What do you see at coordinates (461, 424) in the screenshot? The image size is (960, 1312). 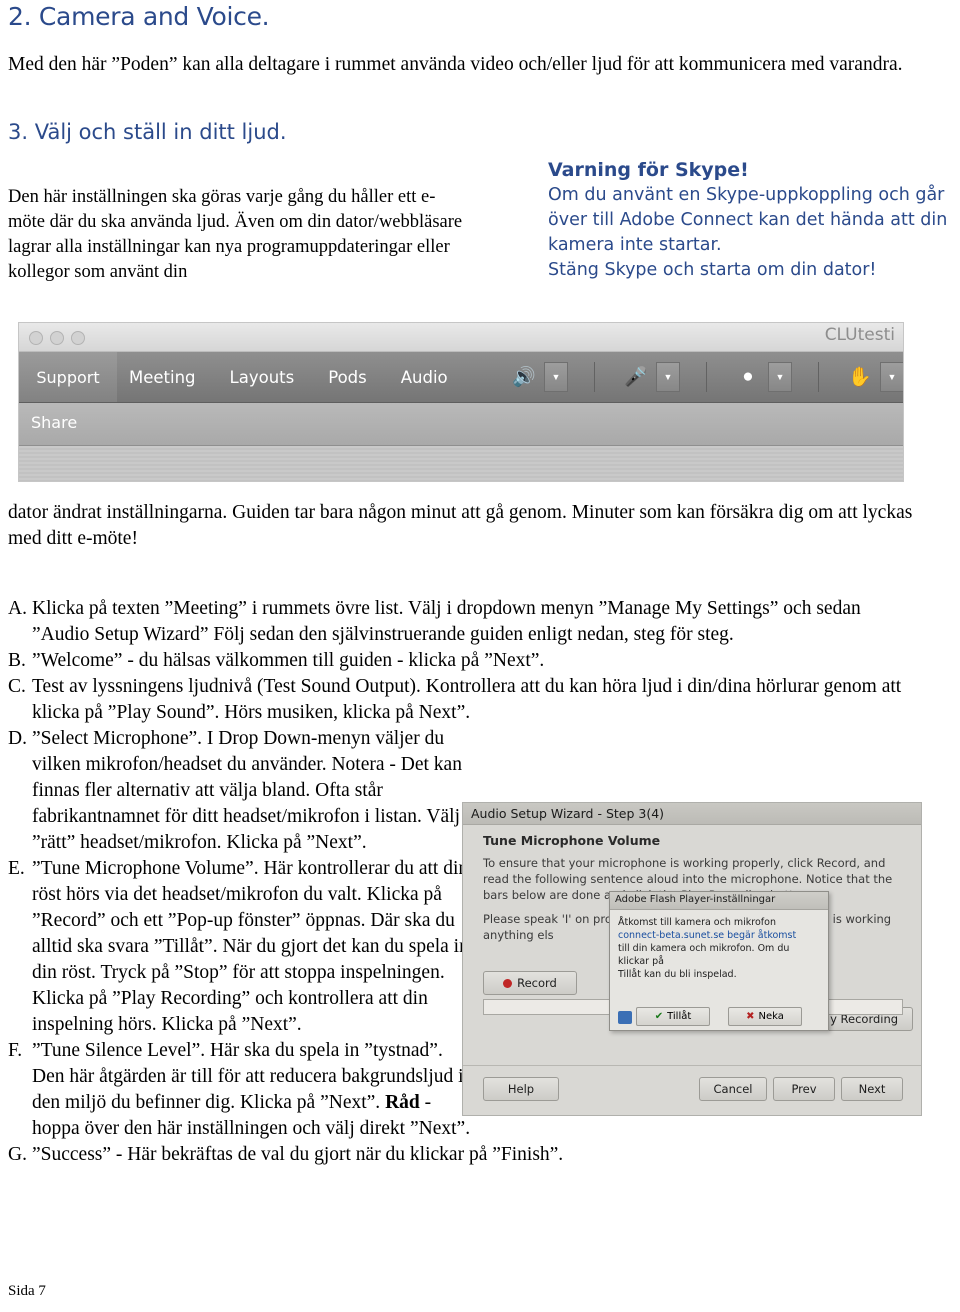 I see `connect-sharebar: Share` at bounding box center [461, 424].